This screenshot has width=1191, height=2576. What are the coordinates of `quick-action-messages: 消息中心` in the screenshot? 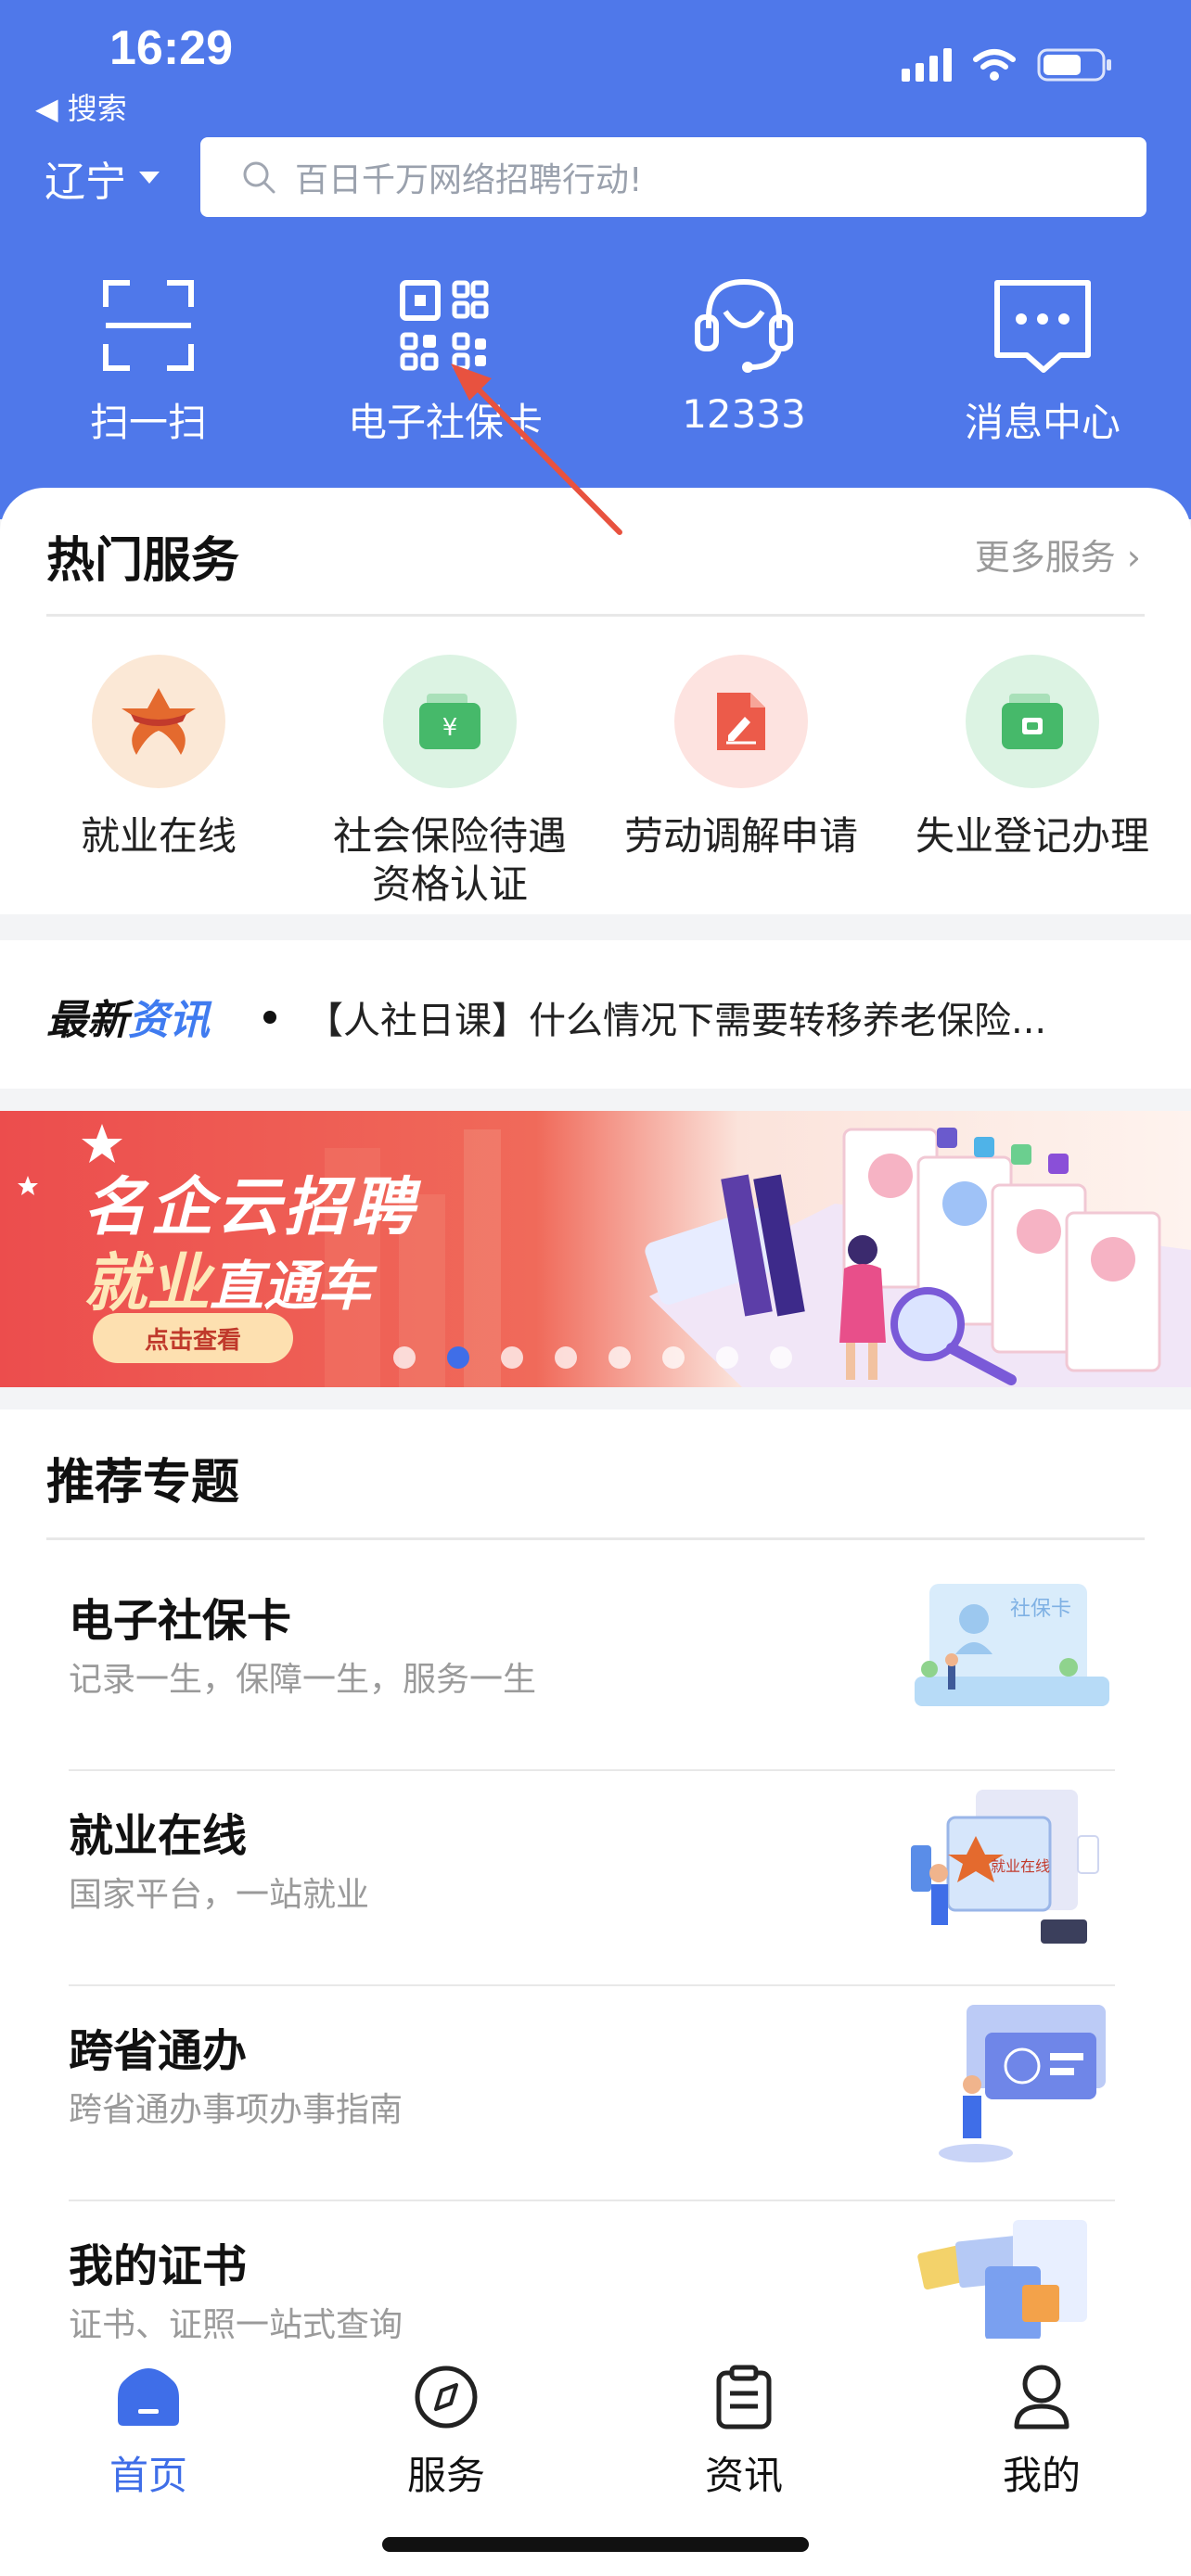 It's located at (1042, 361).